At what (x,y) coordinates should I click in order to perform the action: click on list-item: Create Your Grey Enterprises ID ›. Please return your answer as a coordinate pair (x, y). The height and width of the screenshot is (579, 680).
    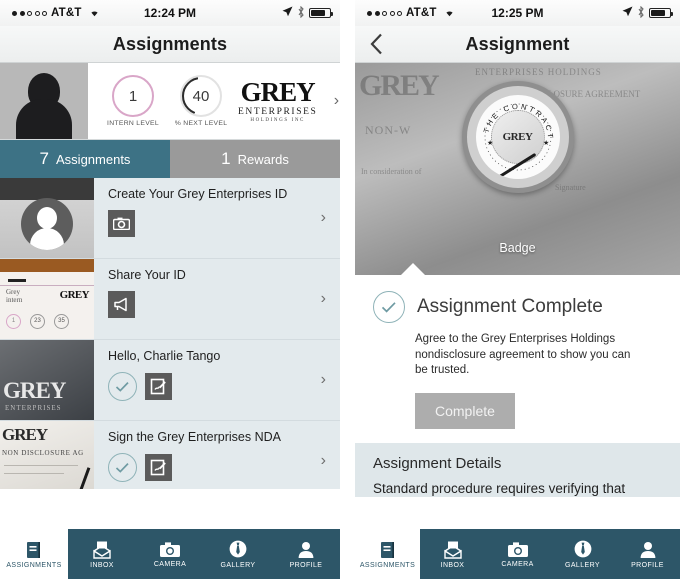
    Looking at the image, I should click on (170, 218).